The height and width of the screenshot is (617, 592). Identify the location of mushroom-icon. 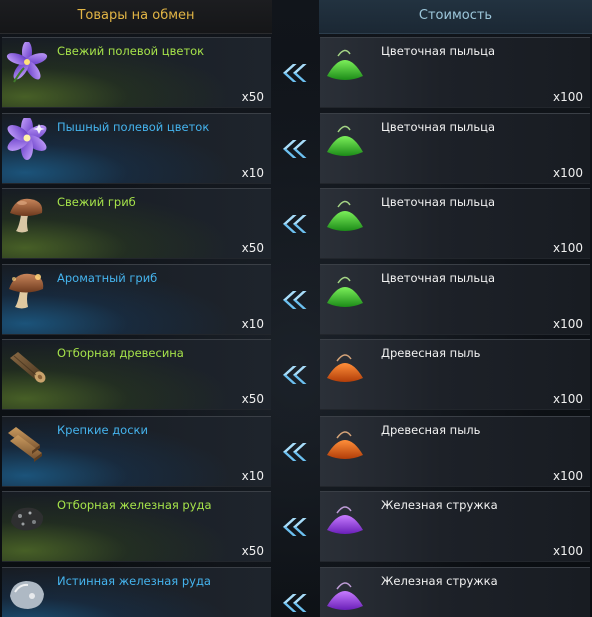
(26, 215).